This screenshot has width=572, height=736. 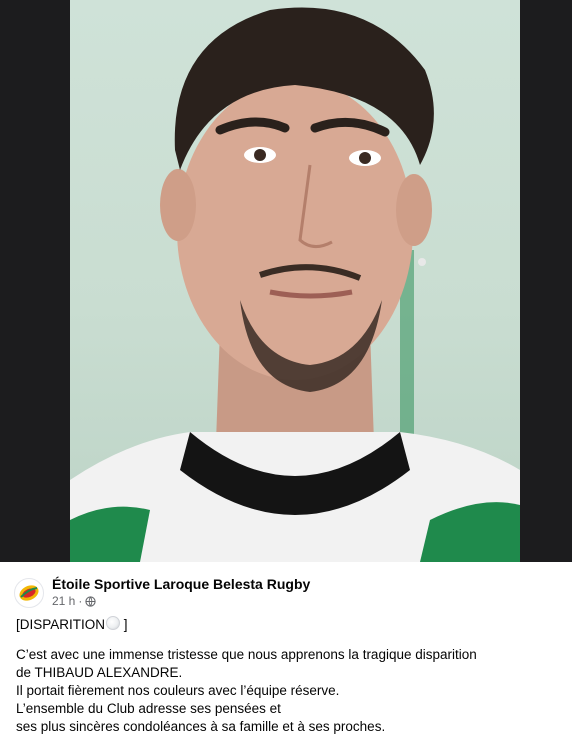 I want to click on club-logo-icon, so click(x=29, y=593).